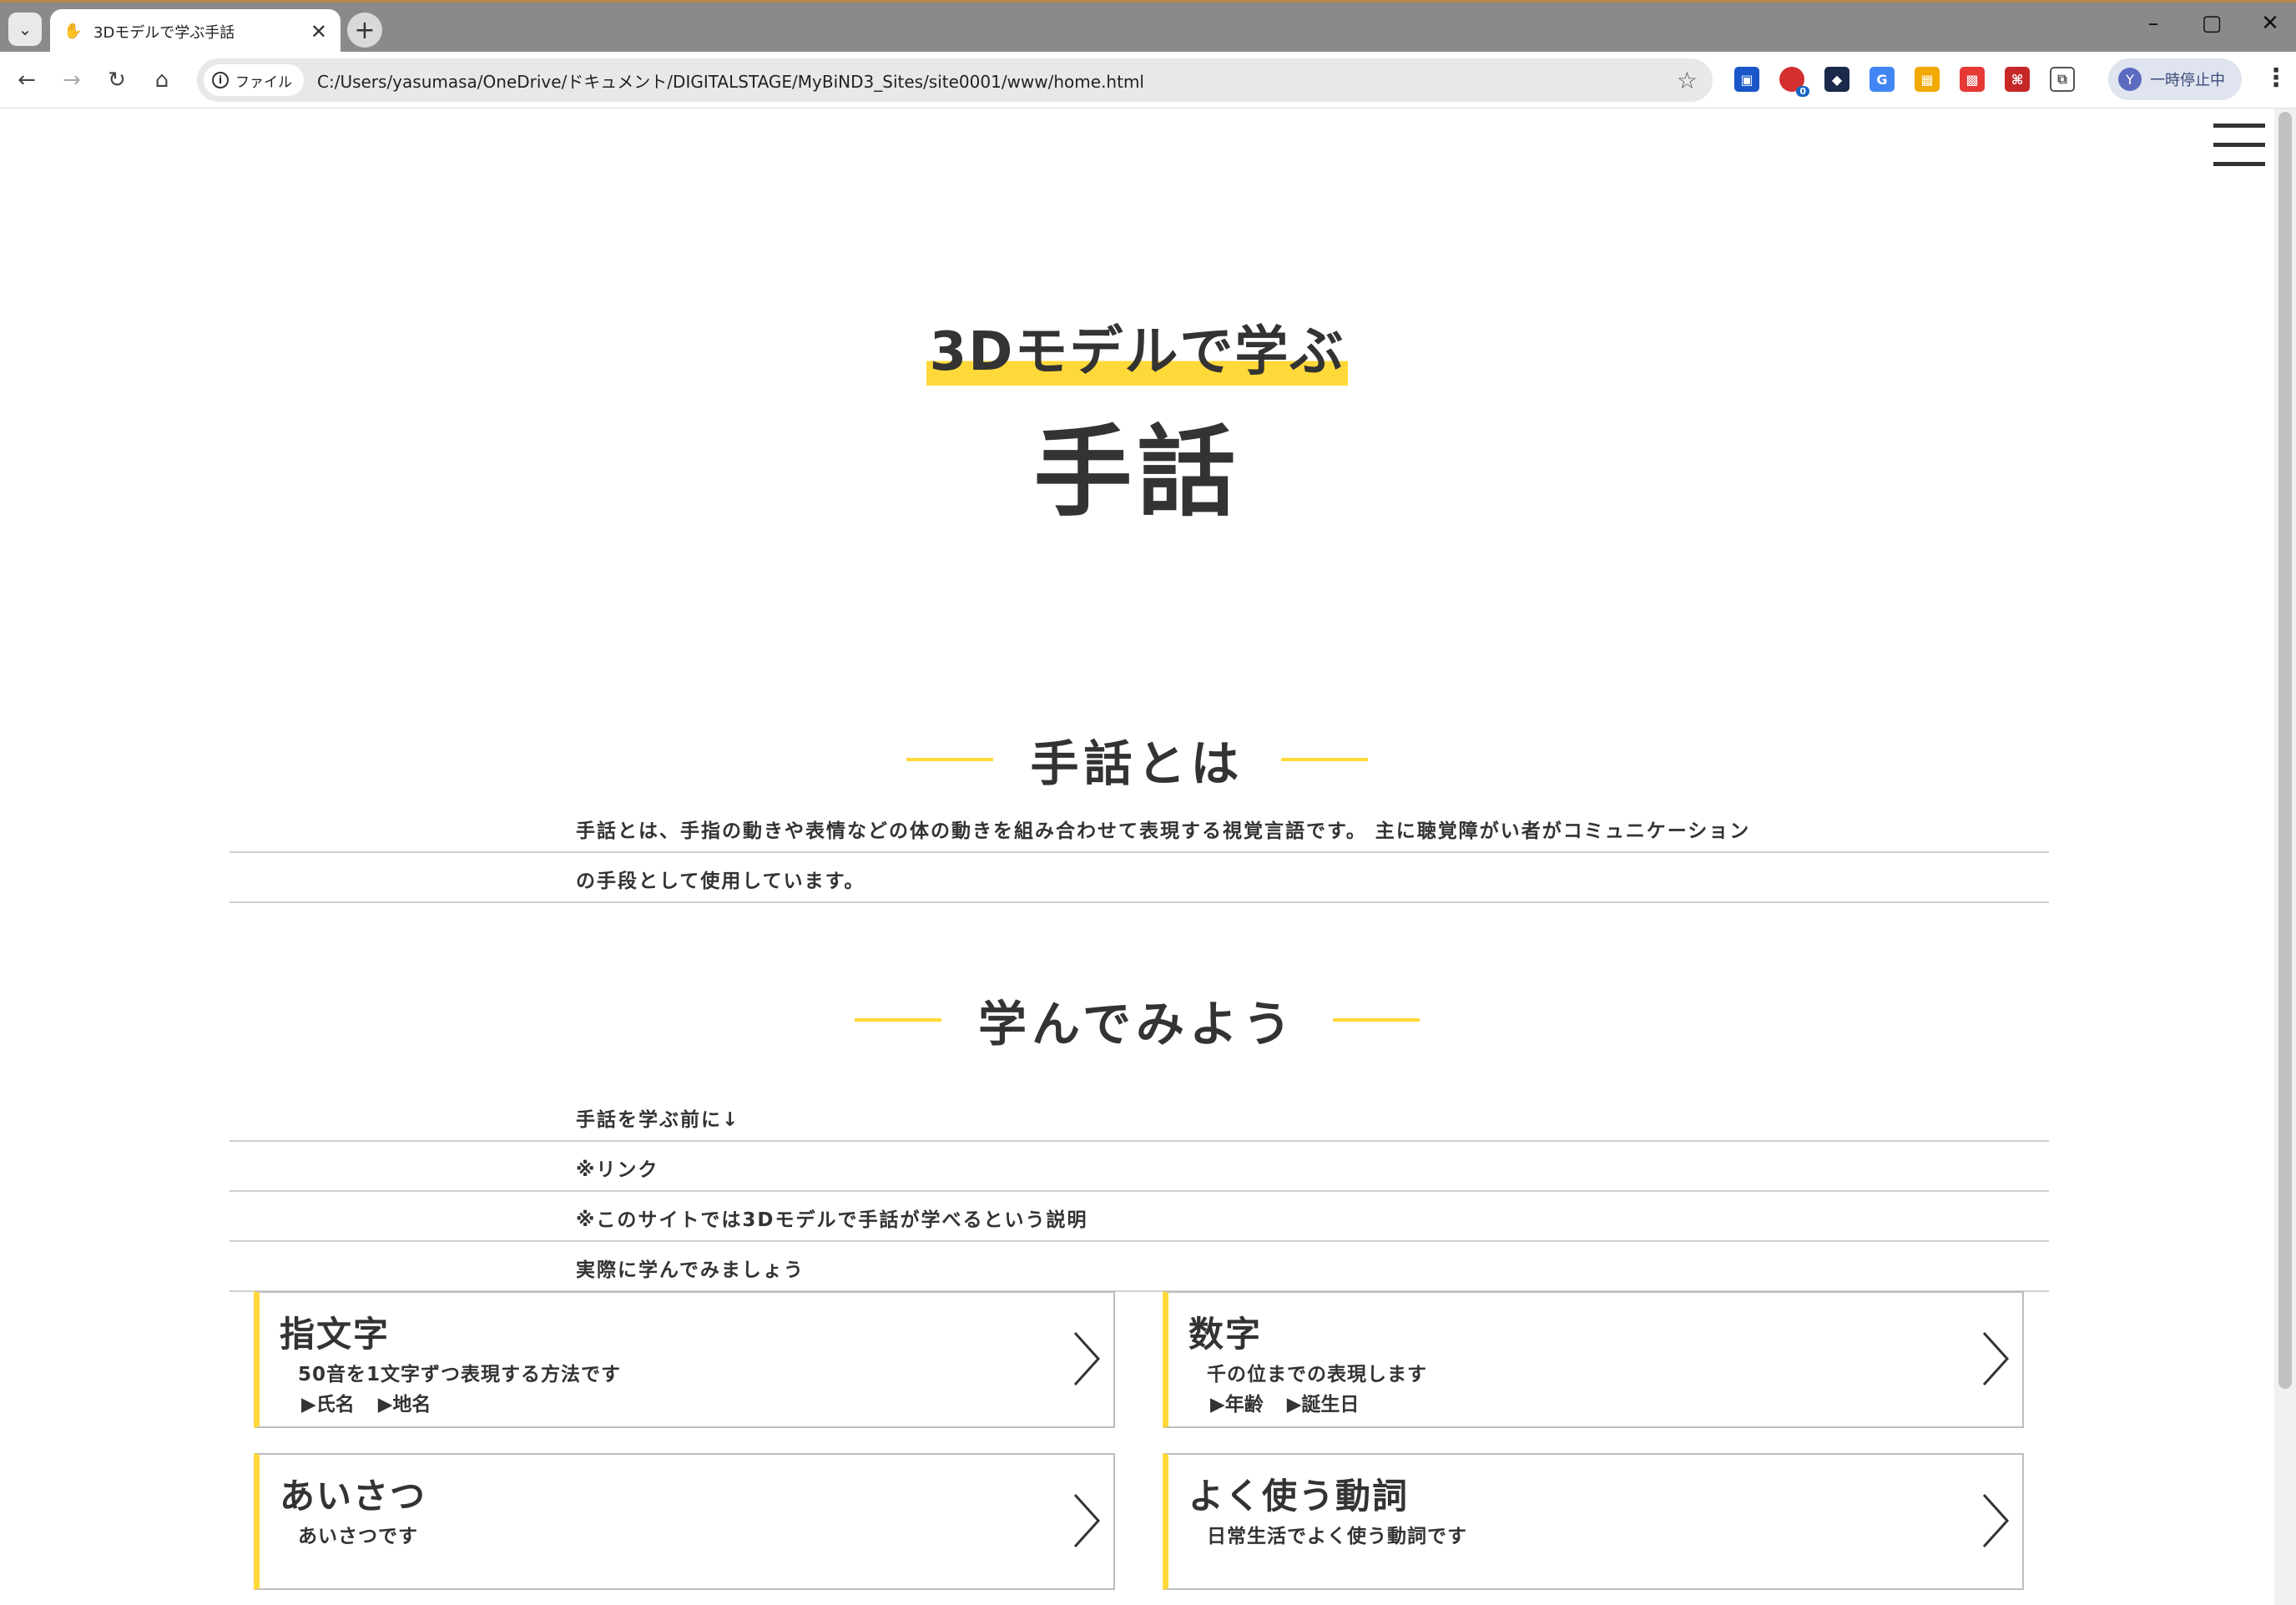 The height and width of the screenshot is (1605, 2296). What do you see at coordinates (2153, 23) in the screenshot?
I see `minimize-icon: –` at bounding box center [2153, 23].